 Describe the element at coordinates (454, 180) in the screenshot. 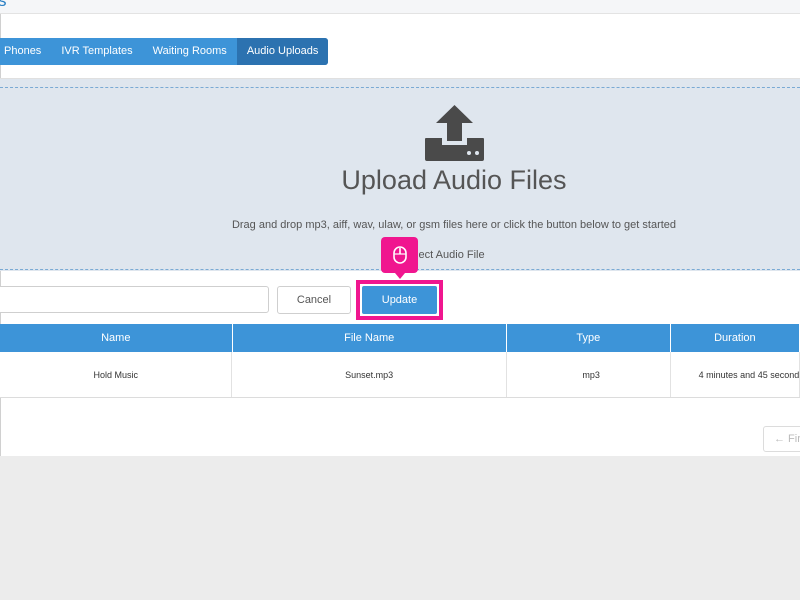

I see `upload-title: Upload Audio Files` at that location.